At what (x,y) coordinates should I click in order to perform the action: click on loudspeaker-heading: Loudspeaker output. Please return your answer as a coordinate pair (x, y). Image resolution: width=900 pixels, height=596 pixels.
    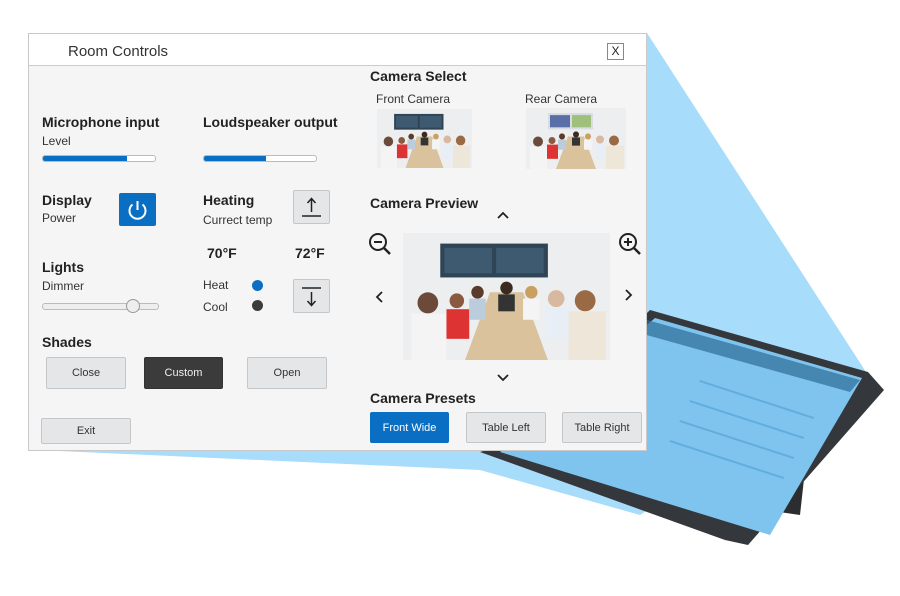
    Looking at the image, I should click on (270, 122).